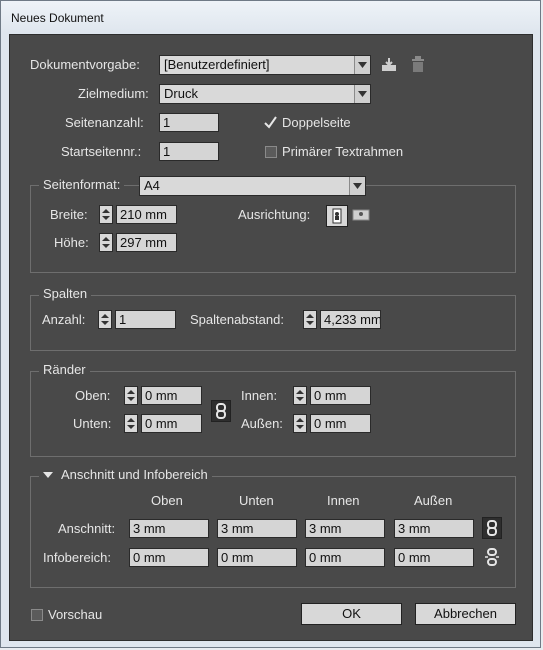  What do you see at coordinates (257, 528) in the screenshot?
I see `bleed-bottom-field: 3 mm` at bounding box center [257, 528].